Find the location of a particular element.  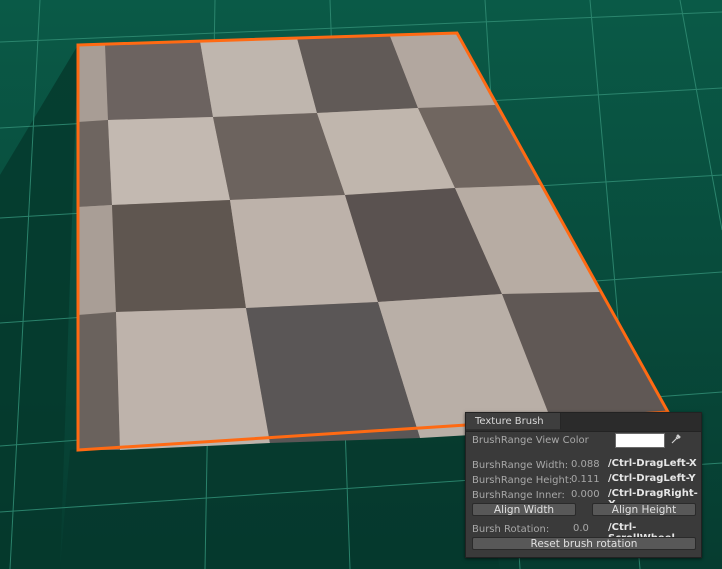

height-value: 0.111 is located at coordinates (585, 479).